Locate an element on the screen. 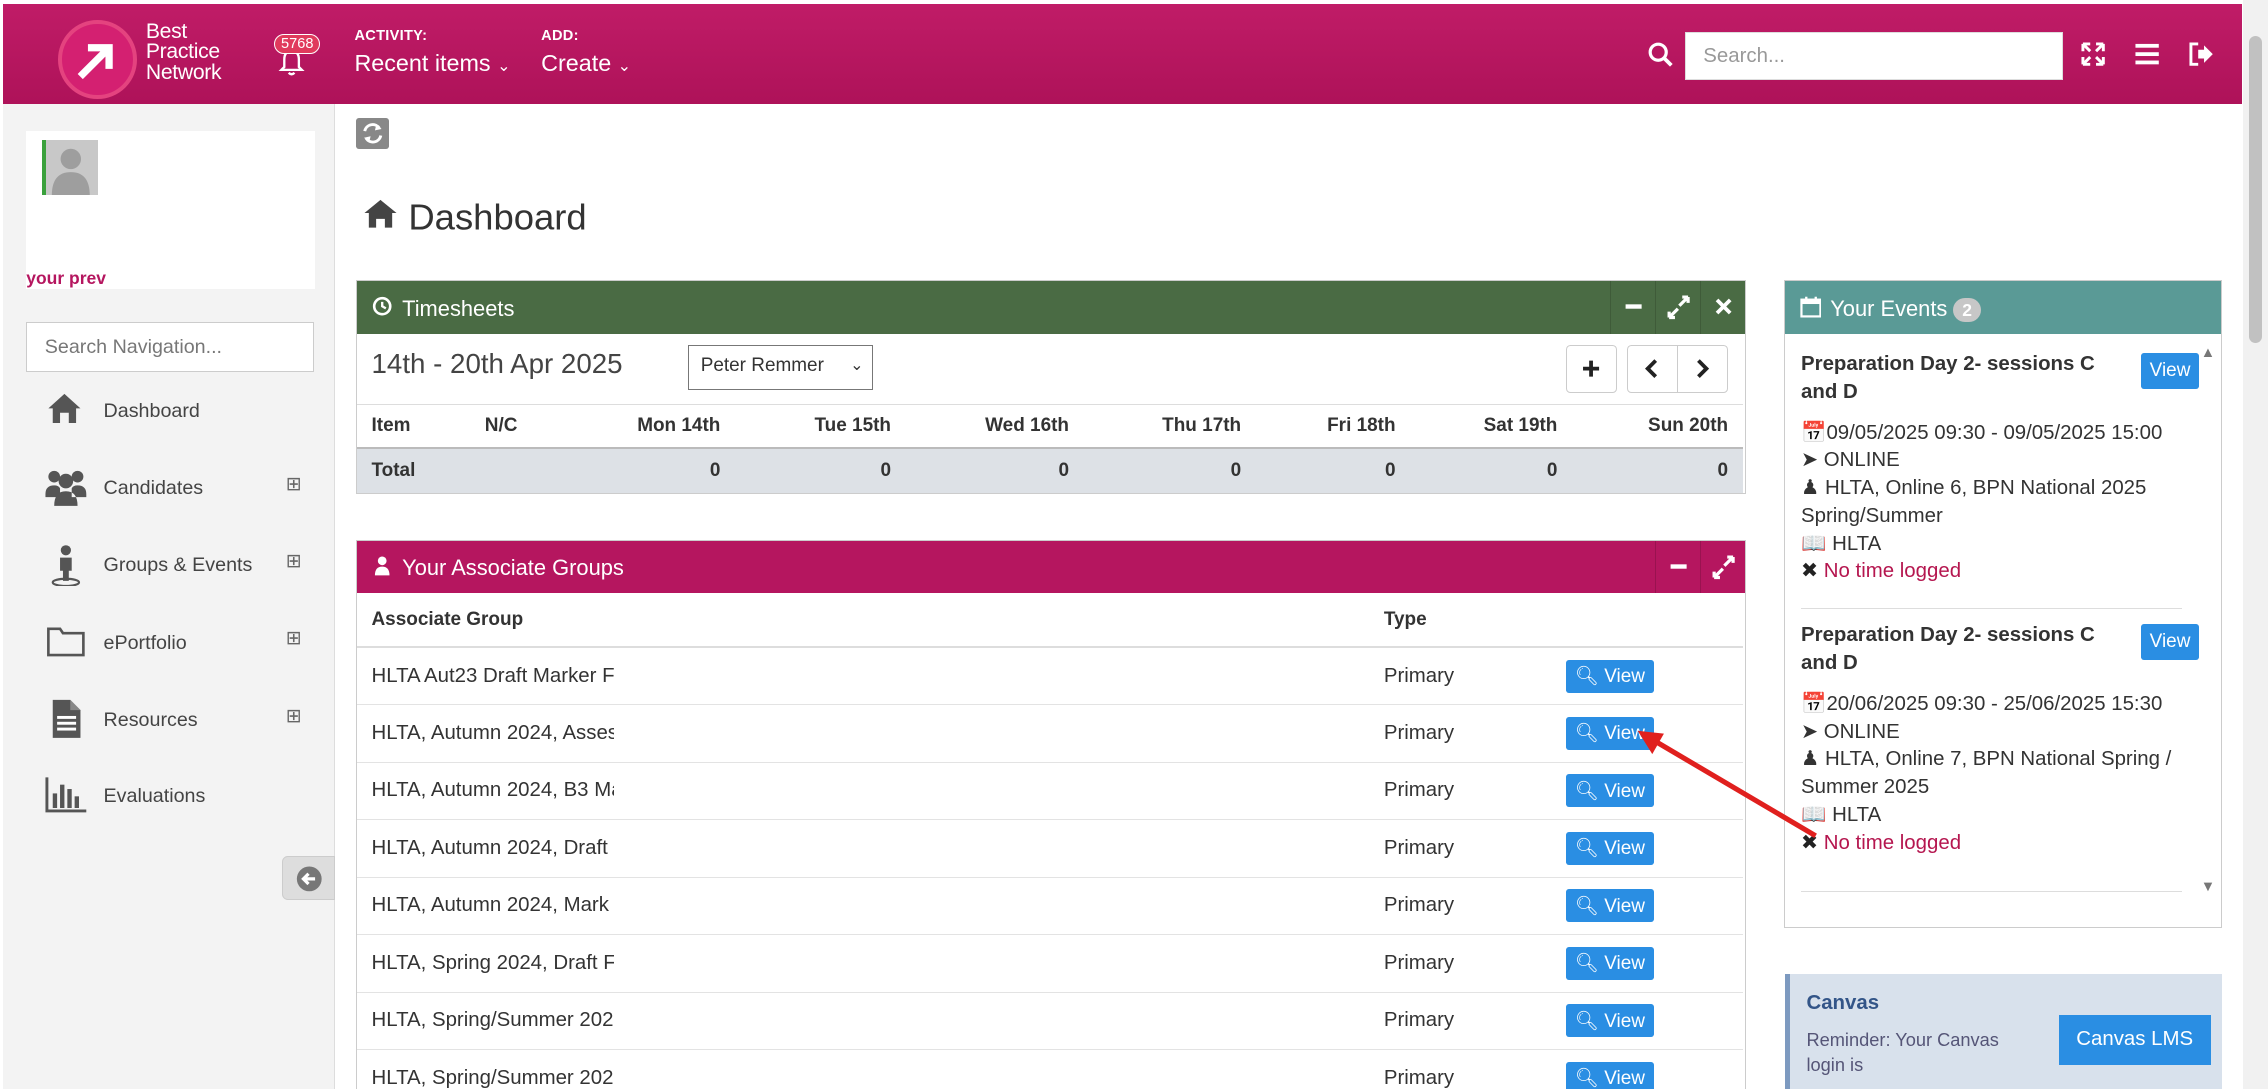 This screenshot has height=1089, width=2268. total-label: Total is located at coordinates (413, 470).